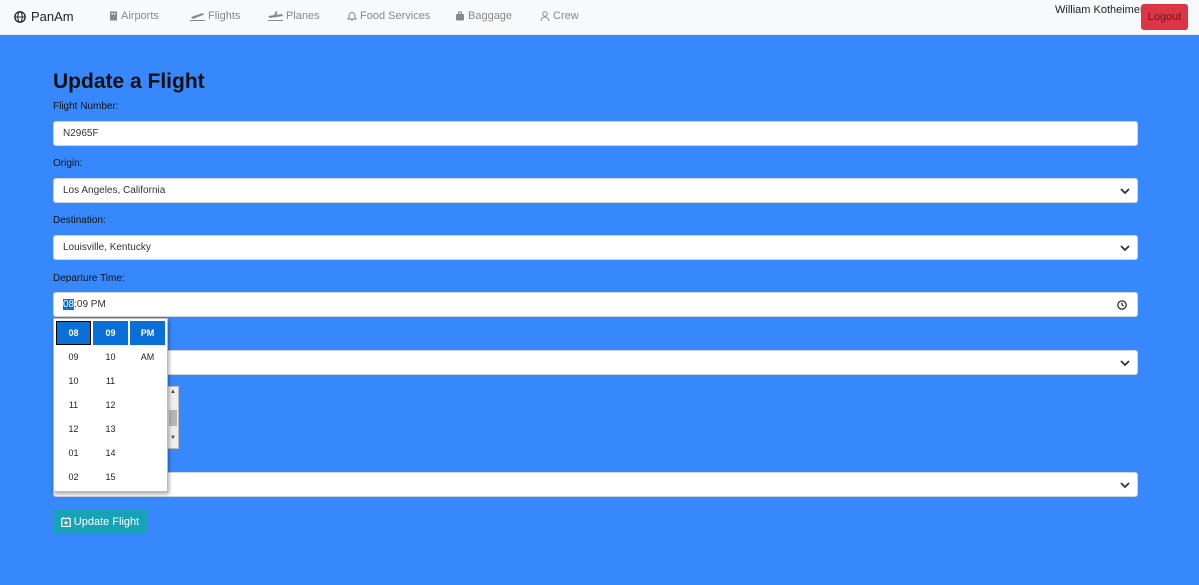 This screenshot has height=585, width=1199. What do you see at coordinates (147, 357) in the screenshot?
I see `period-option: AM` at bounding box center [147, 357].